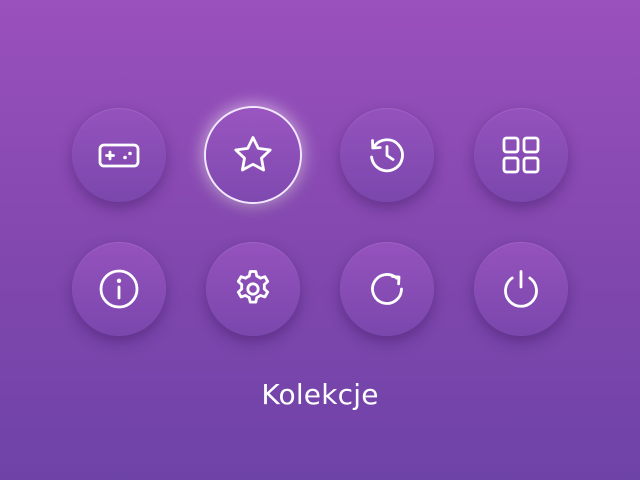 This screenshot has width=640, height=480. Describe the element at coordinates (320, 394) in the screenshot. I see `selected-item-label: Kolekcje` at that location.